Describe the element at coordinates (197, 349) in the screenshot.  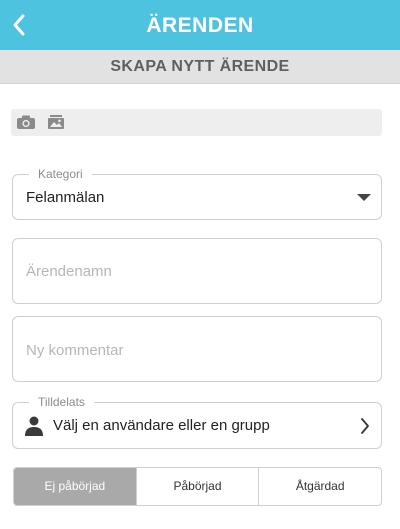
I see `comment-input: Ny kommentar` at that location.